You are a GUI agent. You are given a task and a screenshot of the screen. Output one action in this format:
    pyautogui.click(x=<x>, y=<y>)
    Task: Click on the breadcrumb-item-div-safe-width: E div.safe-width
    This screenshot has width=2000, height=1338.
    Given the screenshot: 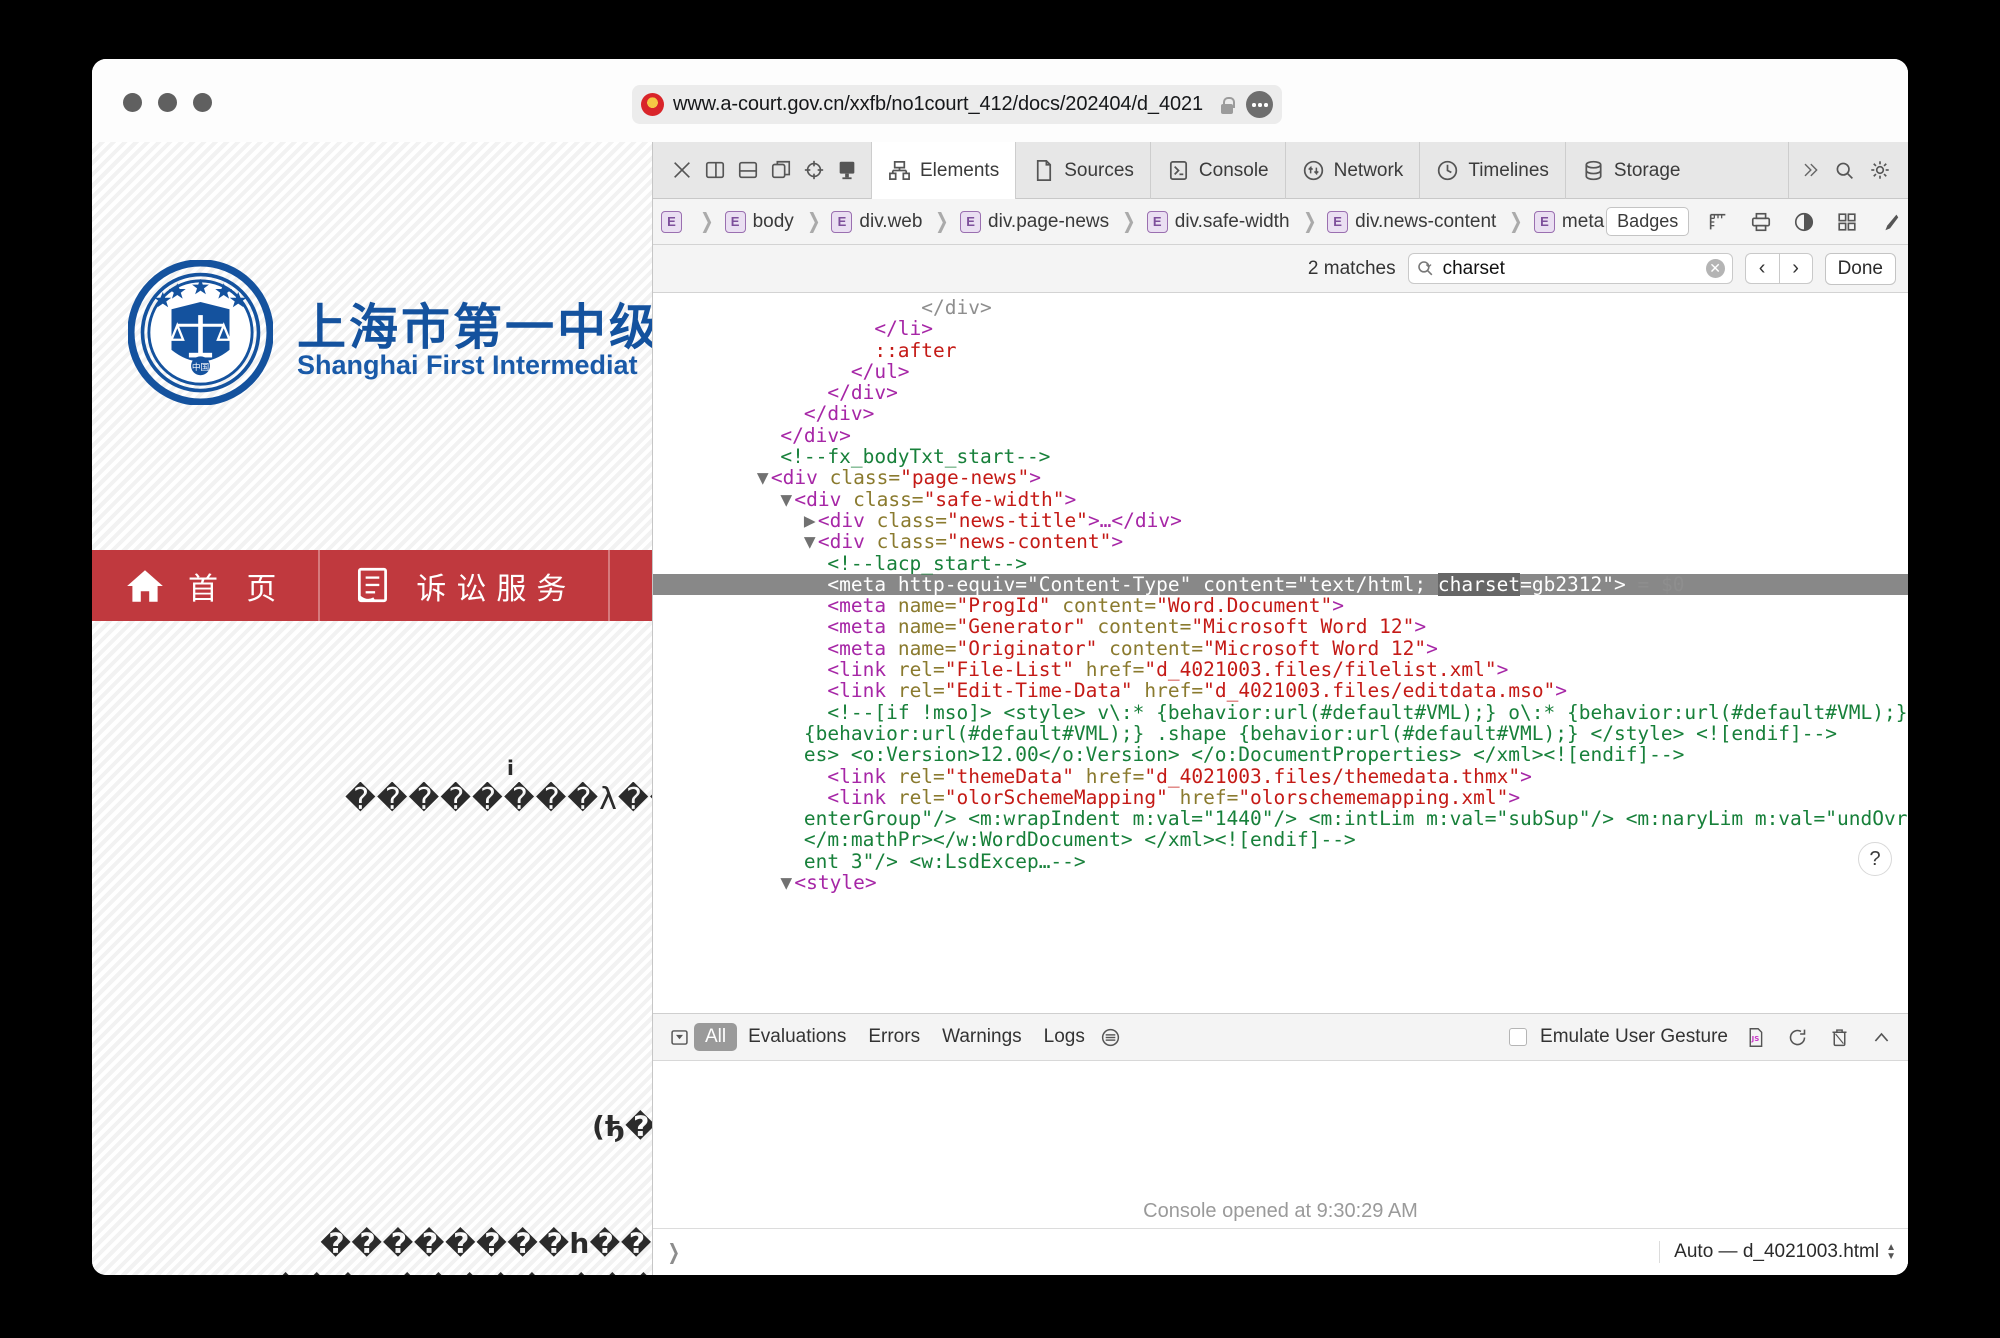 What is the action you would take?
    pyautogui.click(x=1219, y=221)
    